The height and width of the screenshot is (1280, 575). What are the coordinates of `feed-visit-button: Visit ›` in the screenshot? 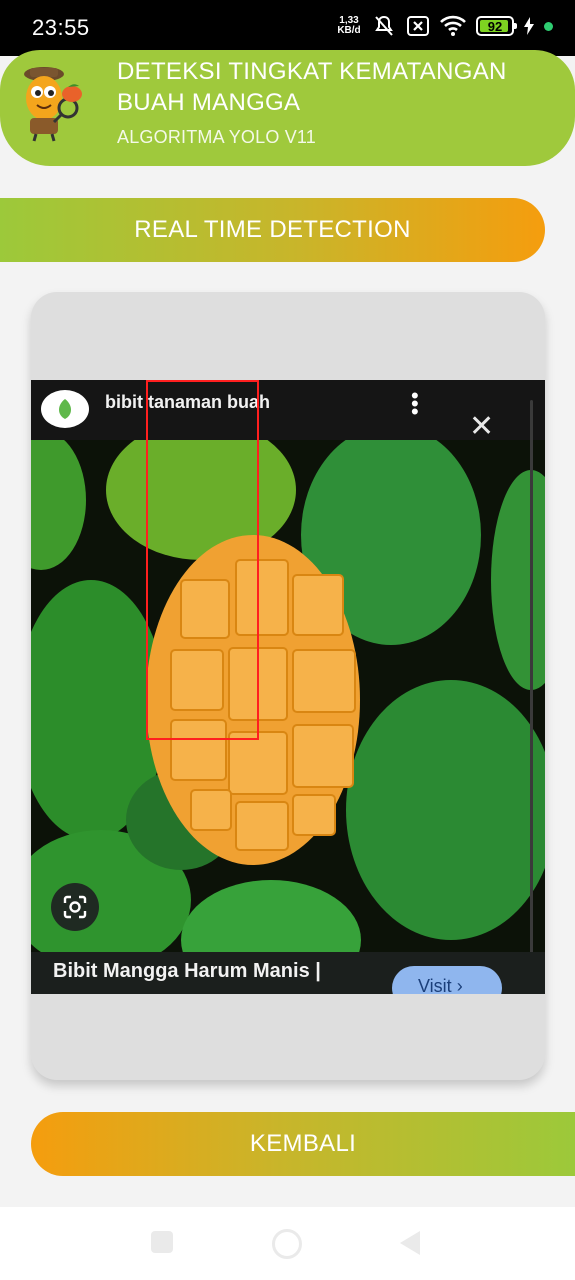 It's located at (447, 980).